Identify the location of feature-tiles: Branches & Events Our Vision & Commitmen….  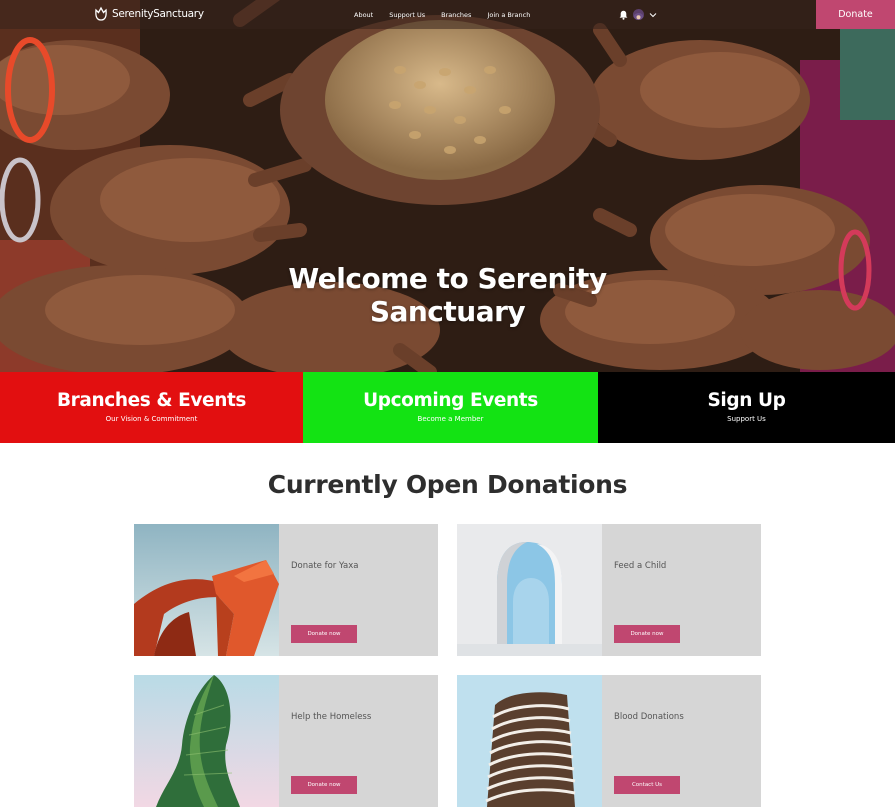
(447, 407).